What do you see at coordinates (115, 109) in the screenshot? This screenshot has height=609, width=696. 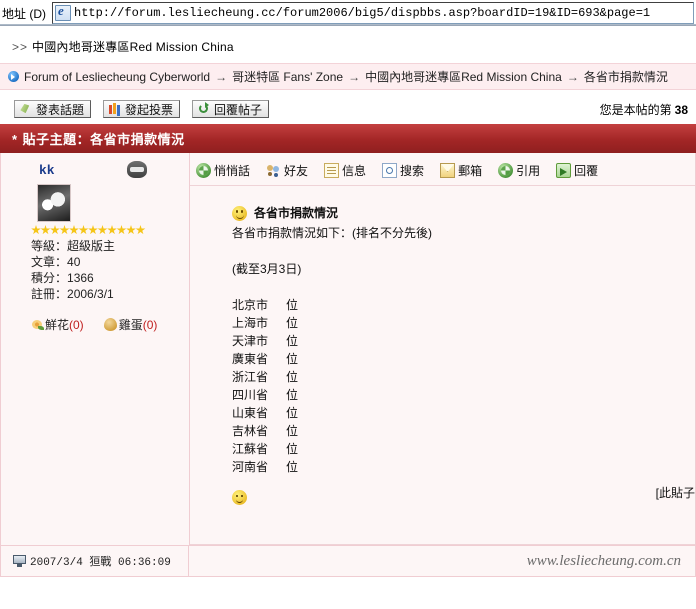 I see `bar-chart-icon` at bounding box center [115, 109].